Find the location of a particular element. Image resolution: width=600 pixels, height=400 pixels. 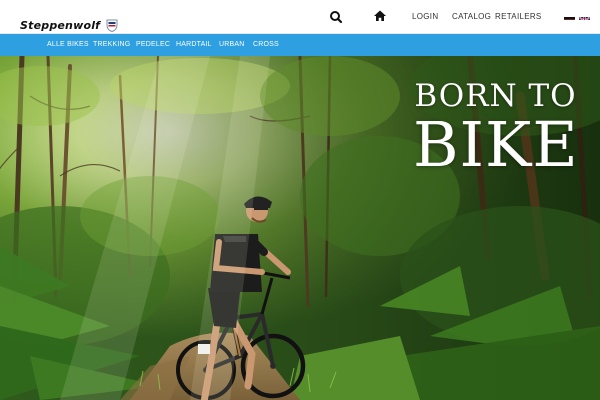

category-hardtail: HARDTAIL is located at coordinates (194, 44).